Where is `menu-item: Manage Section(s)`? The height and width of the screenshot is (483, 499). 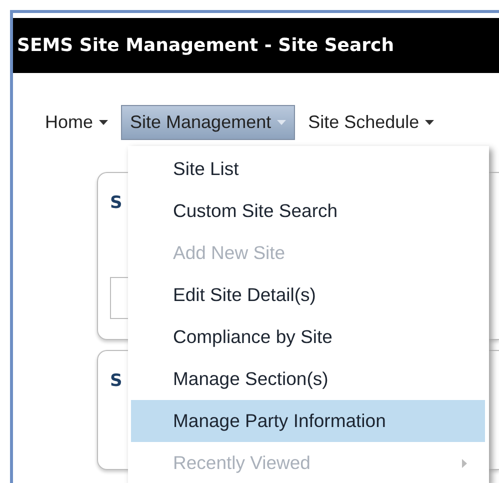
menu-item: Manage Section(s) is located at coordinates (308, 379).